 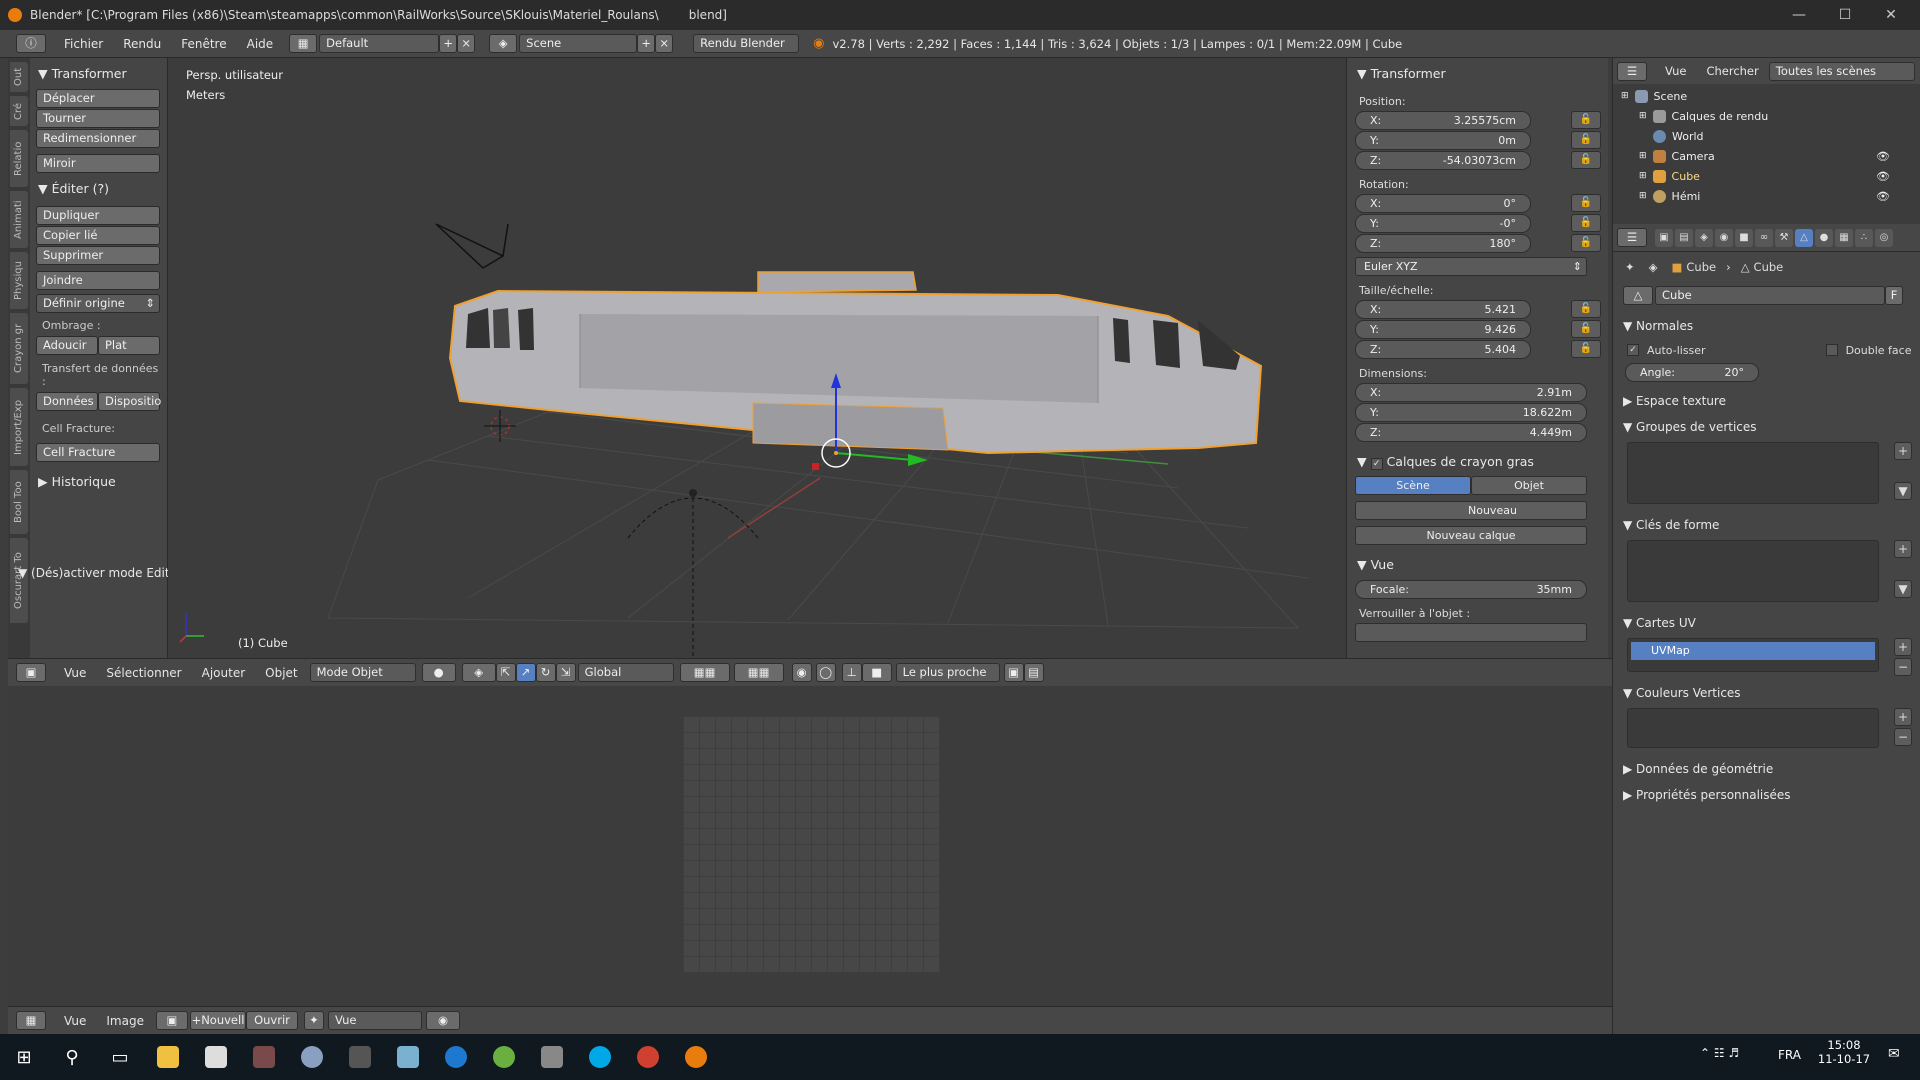 I want to click on lock-object-field, so click(x=1471, y=632).